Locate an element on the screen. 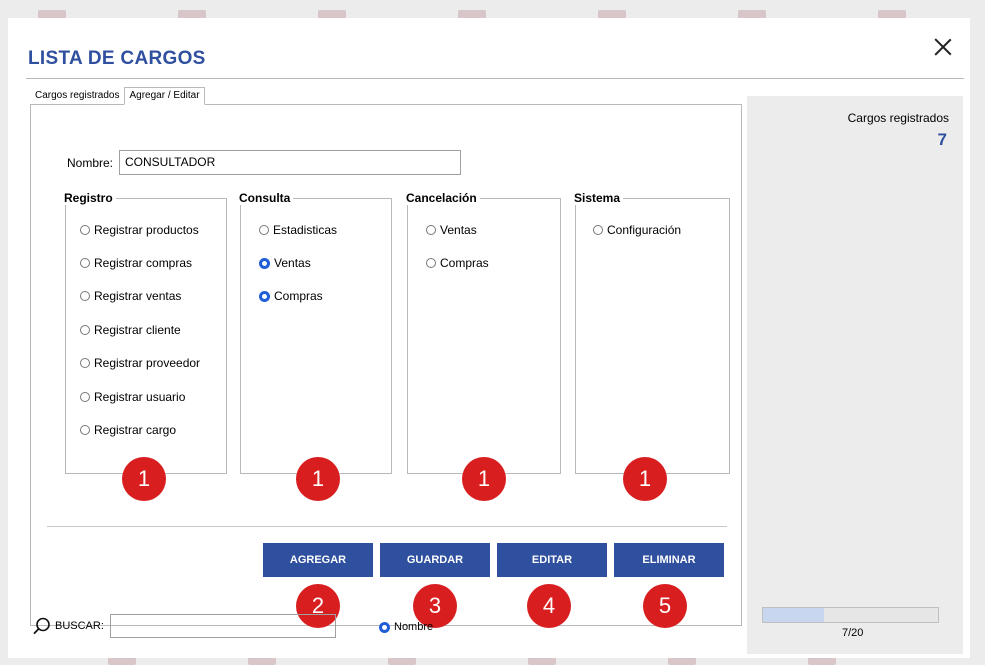  name-label: Nombre: is located at coordinates (90, 162).